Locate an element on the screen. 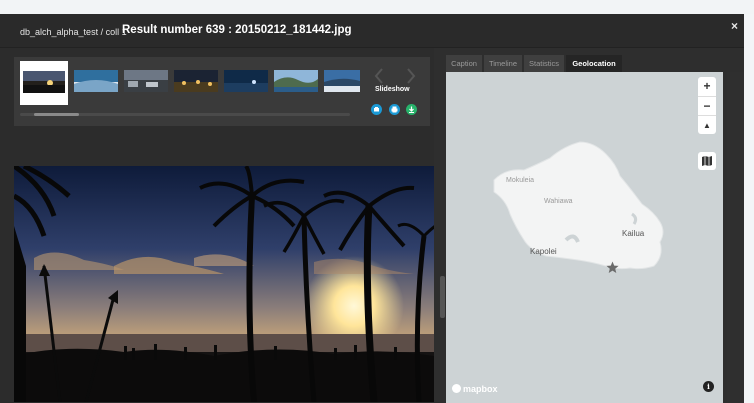 The image size is (754, 403). tab-caption: Caption is located at coordinates (464, 63).